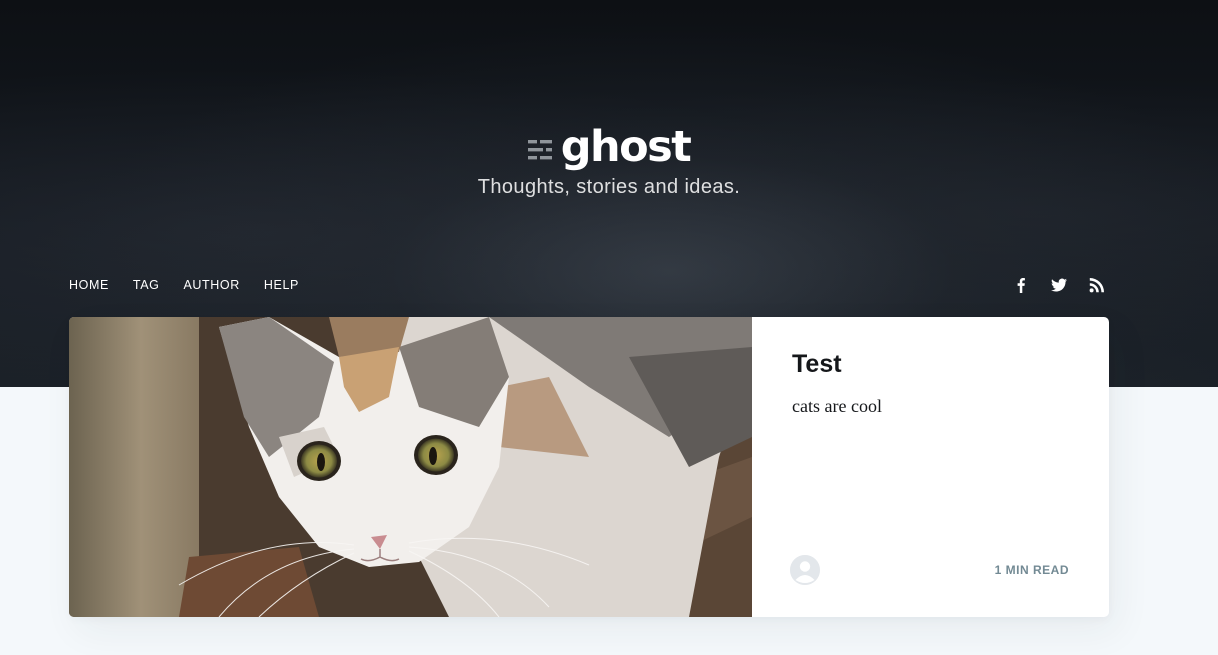  What do you see at coordinates (609, 187) in the screenshot?
I see `site-description: Thoughts, stories and ideas.` at bounding box center [609, 187].